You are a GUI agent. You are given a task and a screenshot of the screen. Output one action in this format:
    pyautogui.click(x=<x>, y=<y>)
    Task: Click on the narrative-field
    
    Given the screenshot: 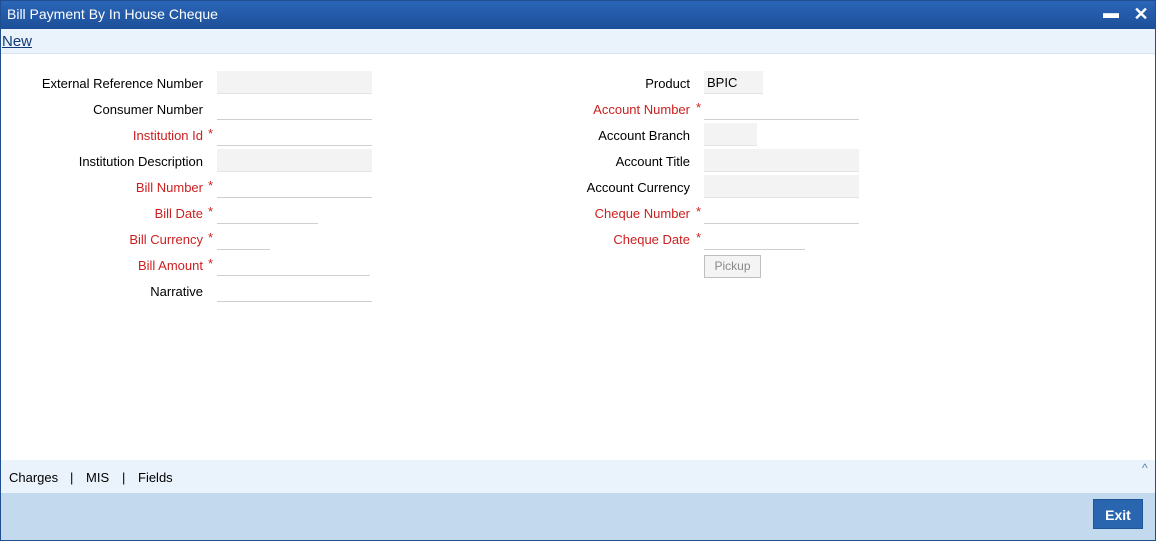 What is the action you would take?
    pyautogui.click(x=294, y=290)
    